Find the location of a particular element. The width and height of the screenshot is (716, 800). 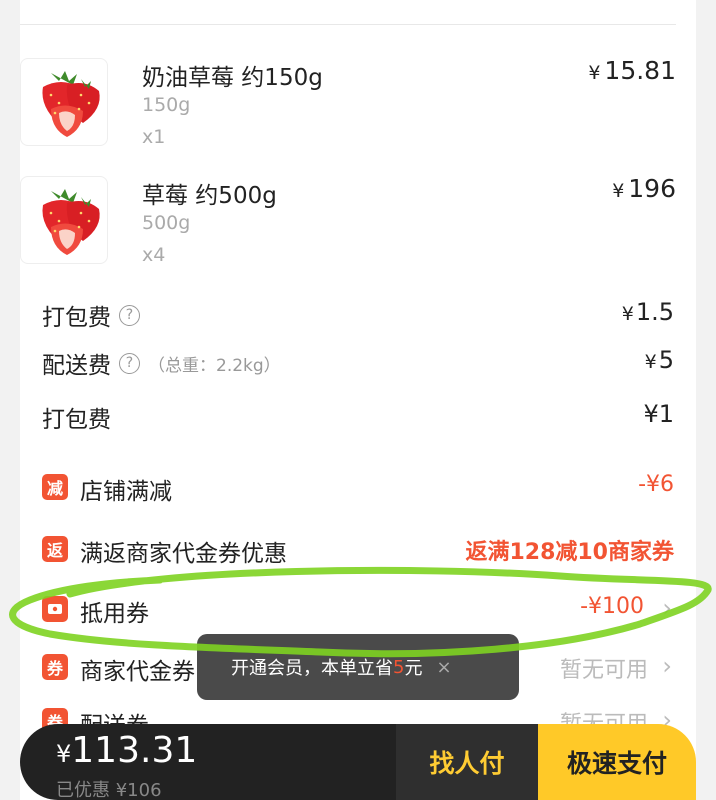

saved-amount: 已优惠 ¥106 is located at coordinates (109, 790).